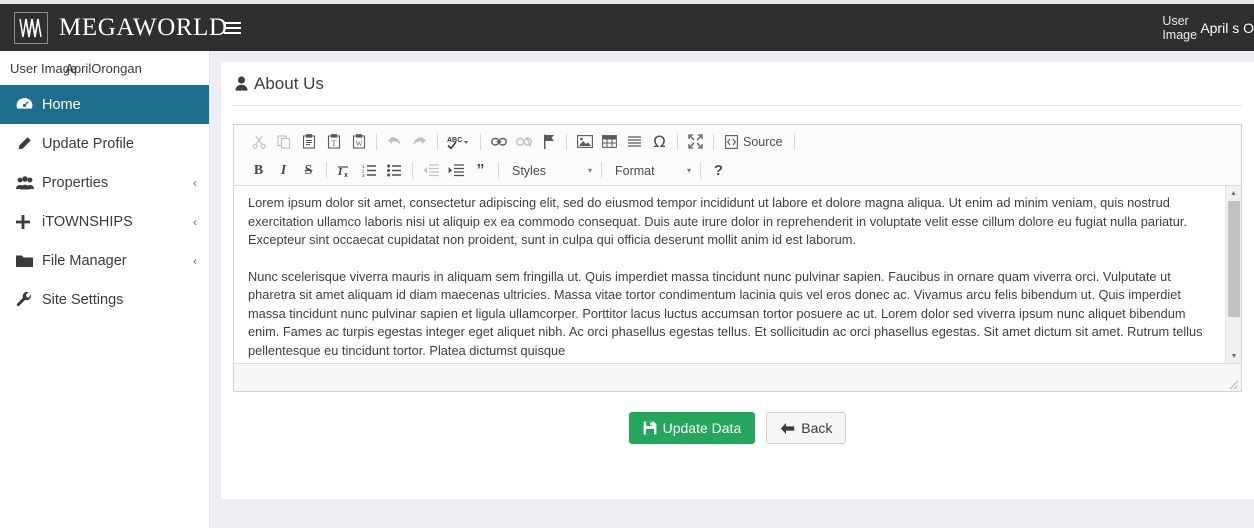 The image size is (1254, 528). What do you see at coordinates (584, 142) in the screenshot?
I see `image-icon` at bounding box center [584, 142].